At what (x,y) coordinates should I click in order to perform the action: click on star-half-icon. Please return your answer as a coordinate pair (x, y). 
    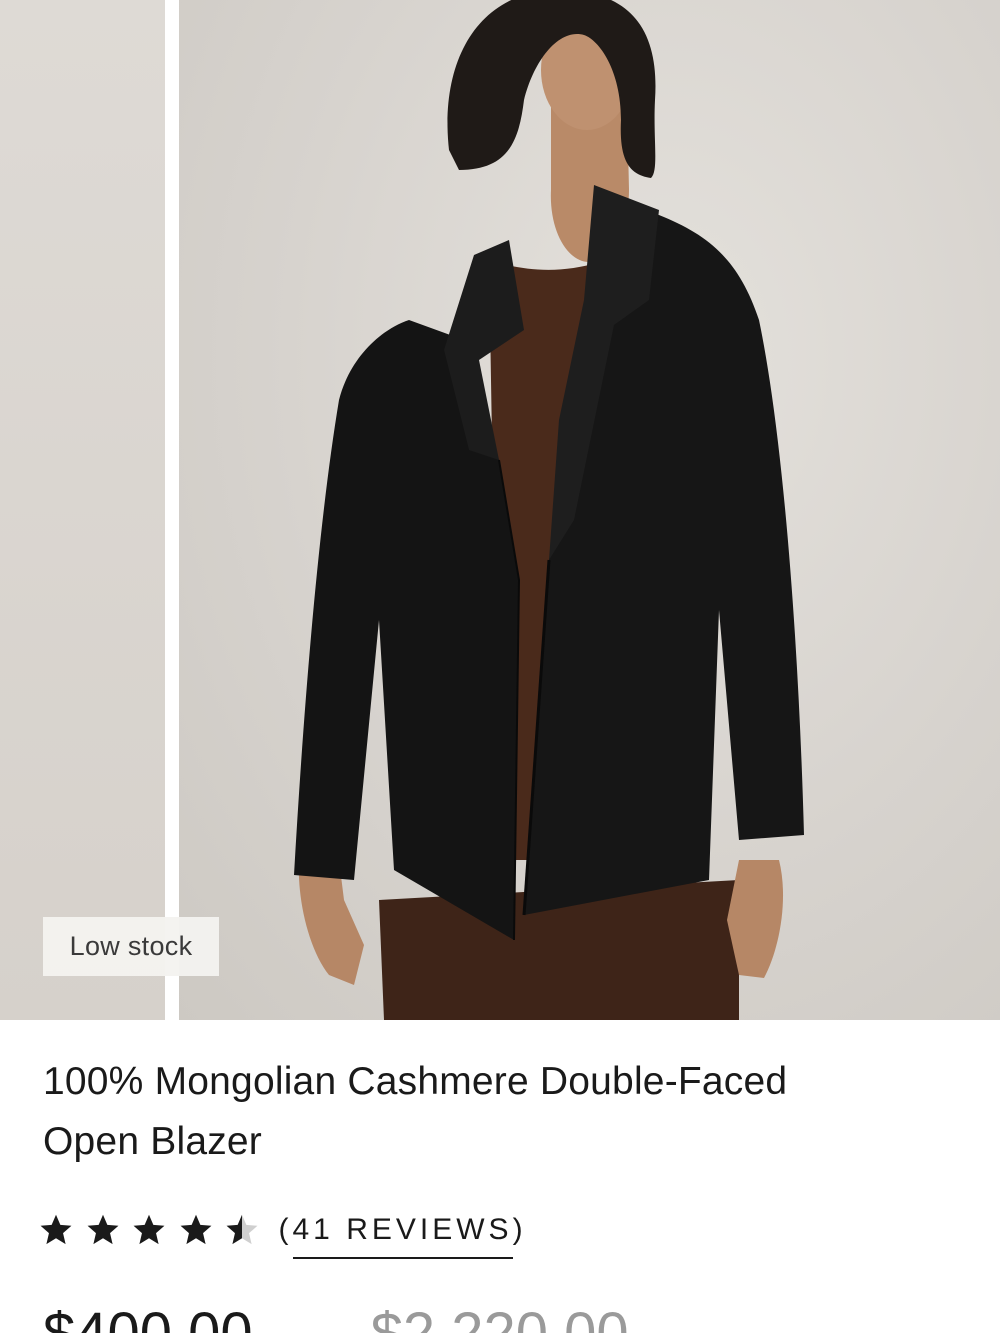
    Looking at the image, I should click on (242, 1229).